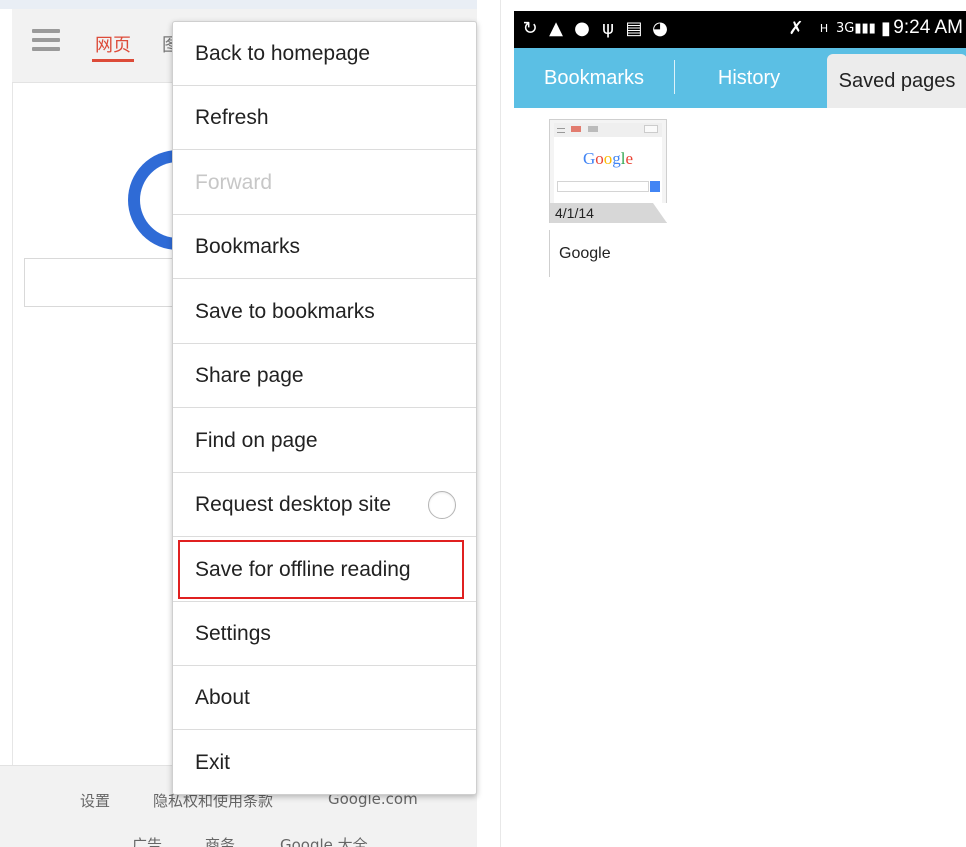 This screenshot has height=847, width=966. Describe the element at coordinates (561, 130) in the screenshot. I see `thumb-menu-icon` at that location.